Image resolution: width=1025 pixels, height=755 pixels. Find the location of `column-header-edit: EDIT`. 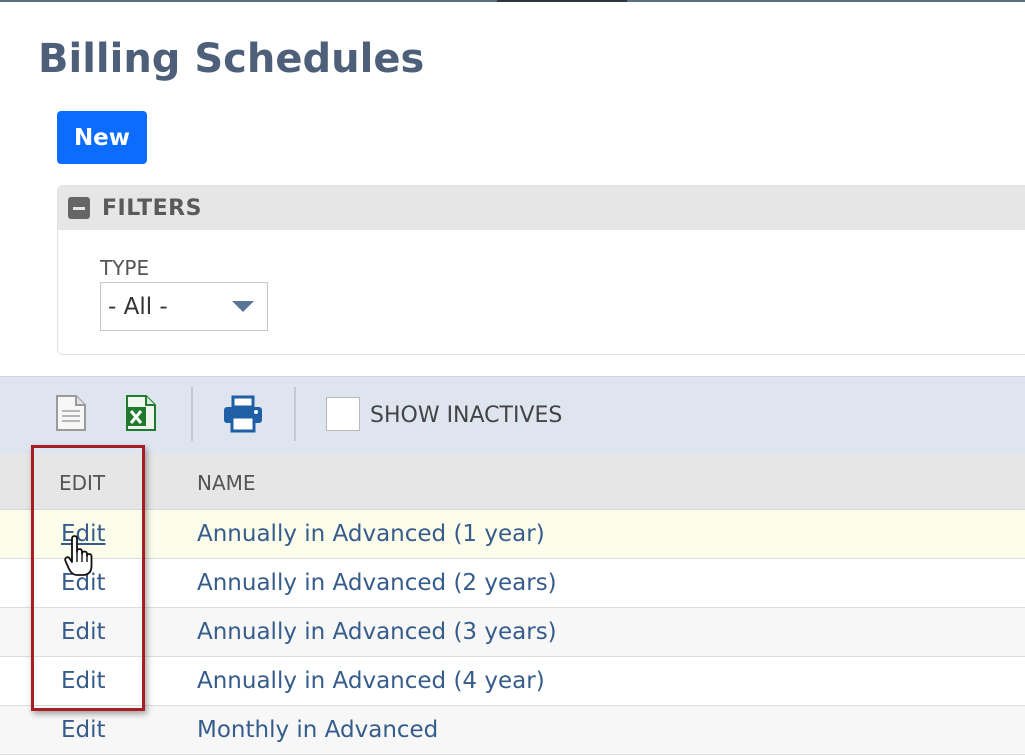

column-header-edit: EDIT is located at coordinates (82, 483).